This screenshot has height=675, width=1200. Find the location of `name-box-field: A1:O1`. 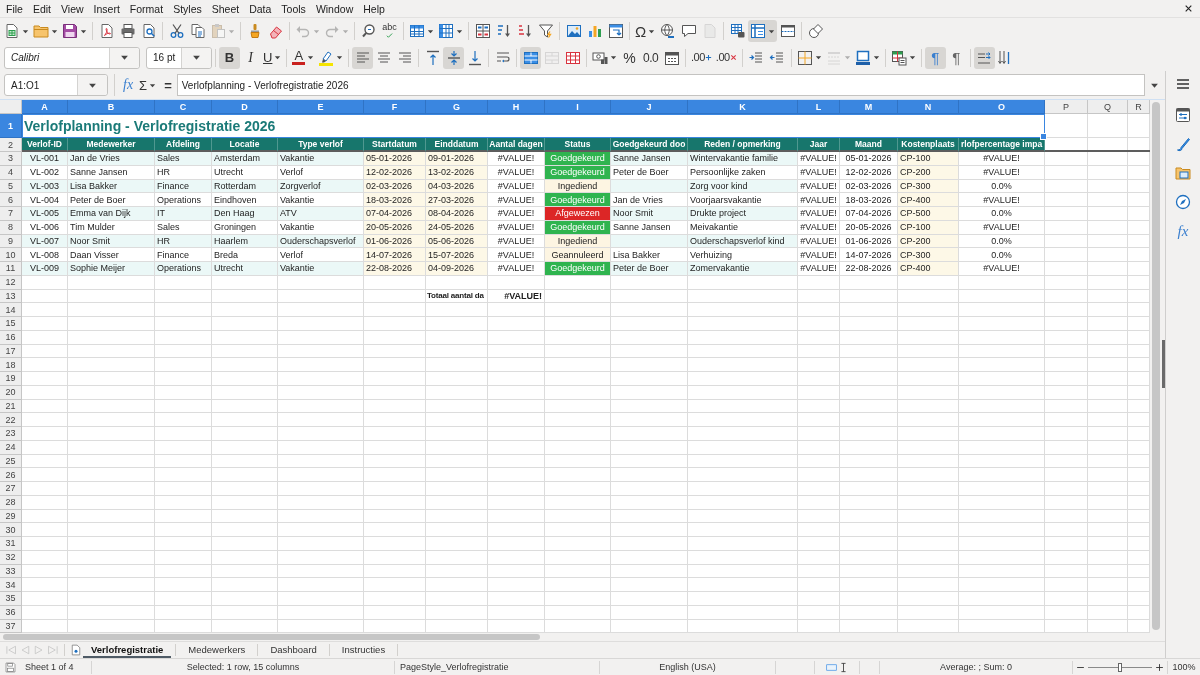

name-box-field: A1:O1 is located at coordinates (56, 85).